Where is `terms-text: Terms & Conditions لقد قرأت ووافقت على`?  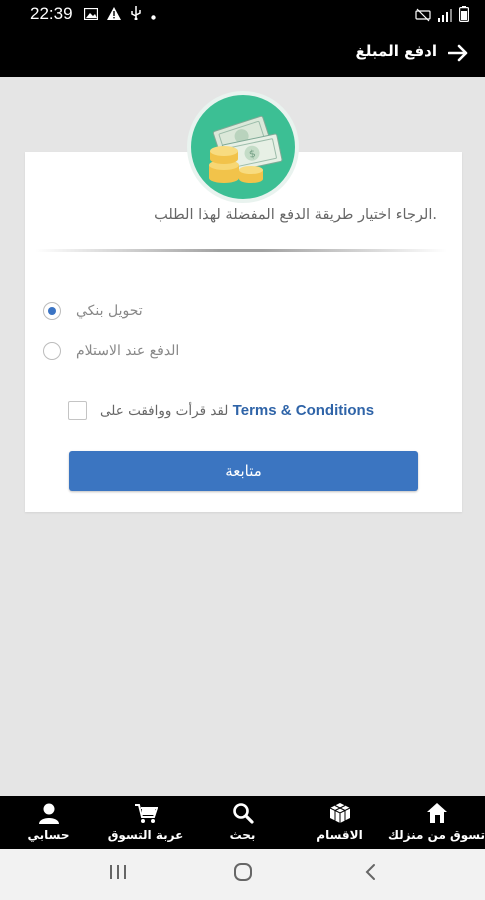 terms-text: Terms & Conditions لقد قرأت ووافقت على is located at coordinates (237, 410).